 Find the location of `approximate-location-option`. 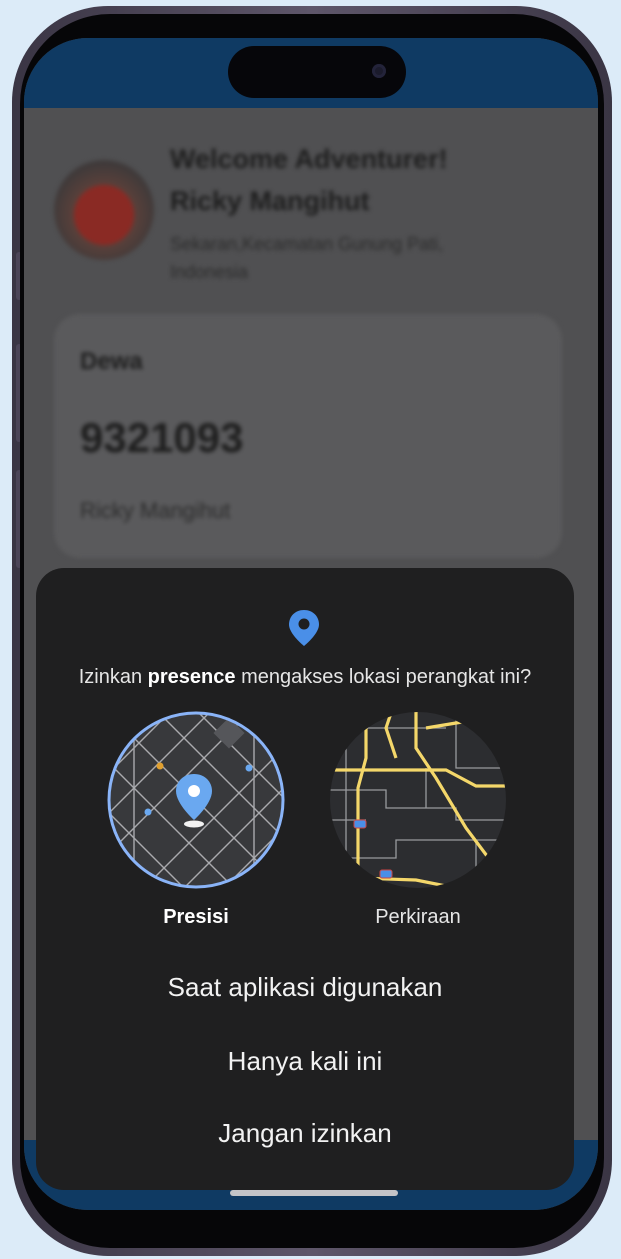

approximate-location-option is located at coordinates (418, 800).